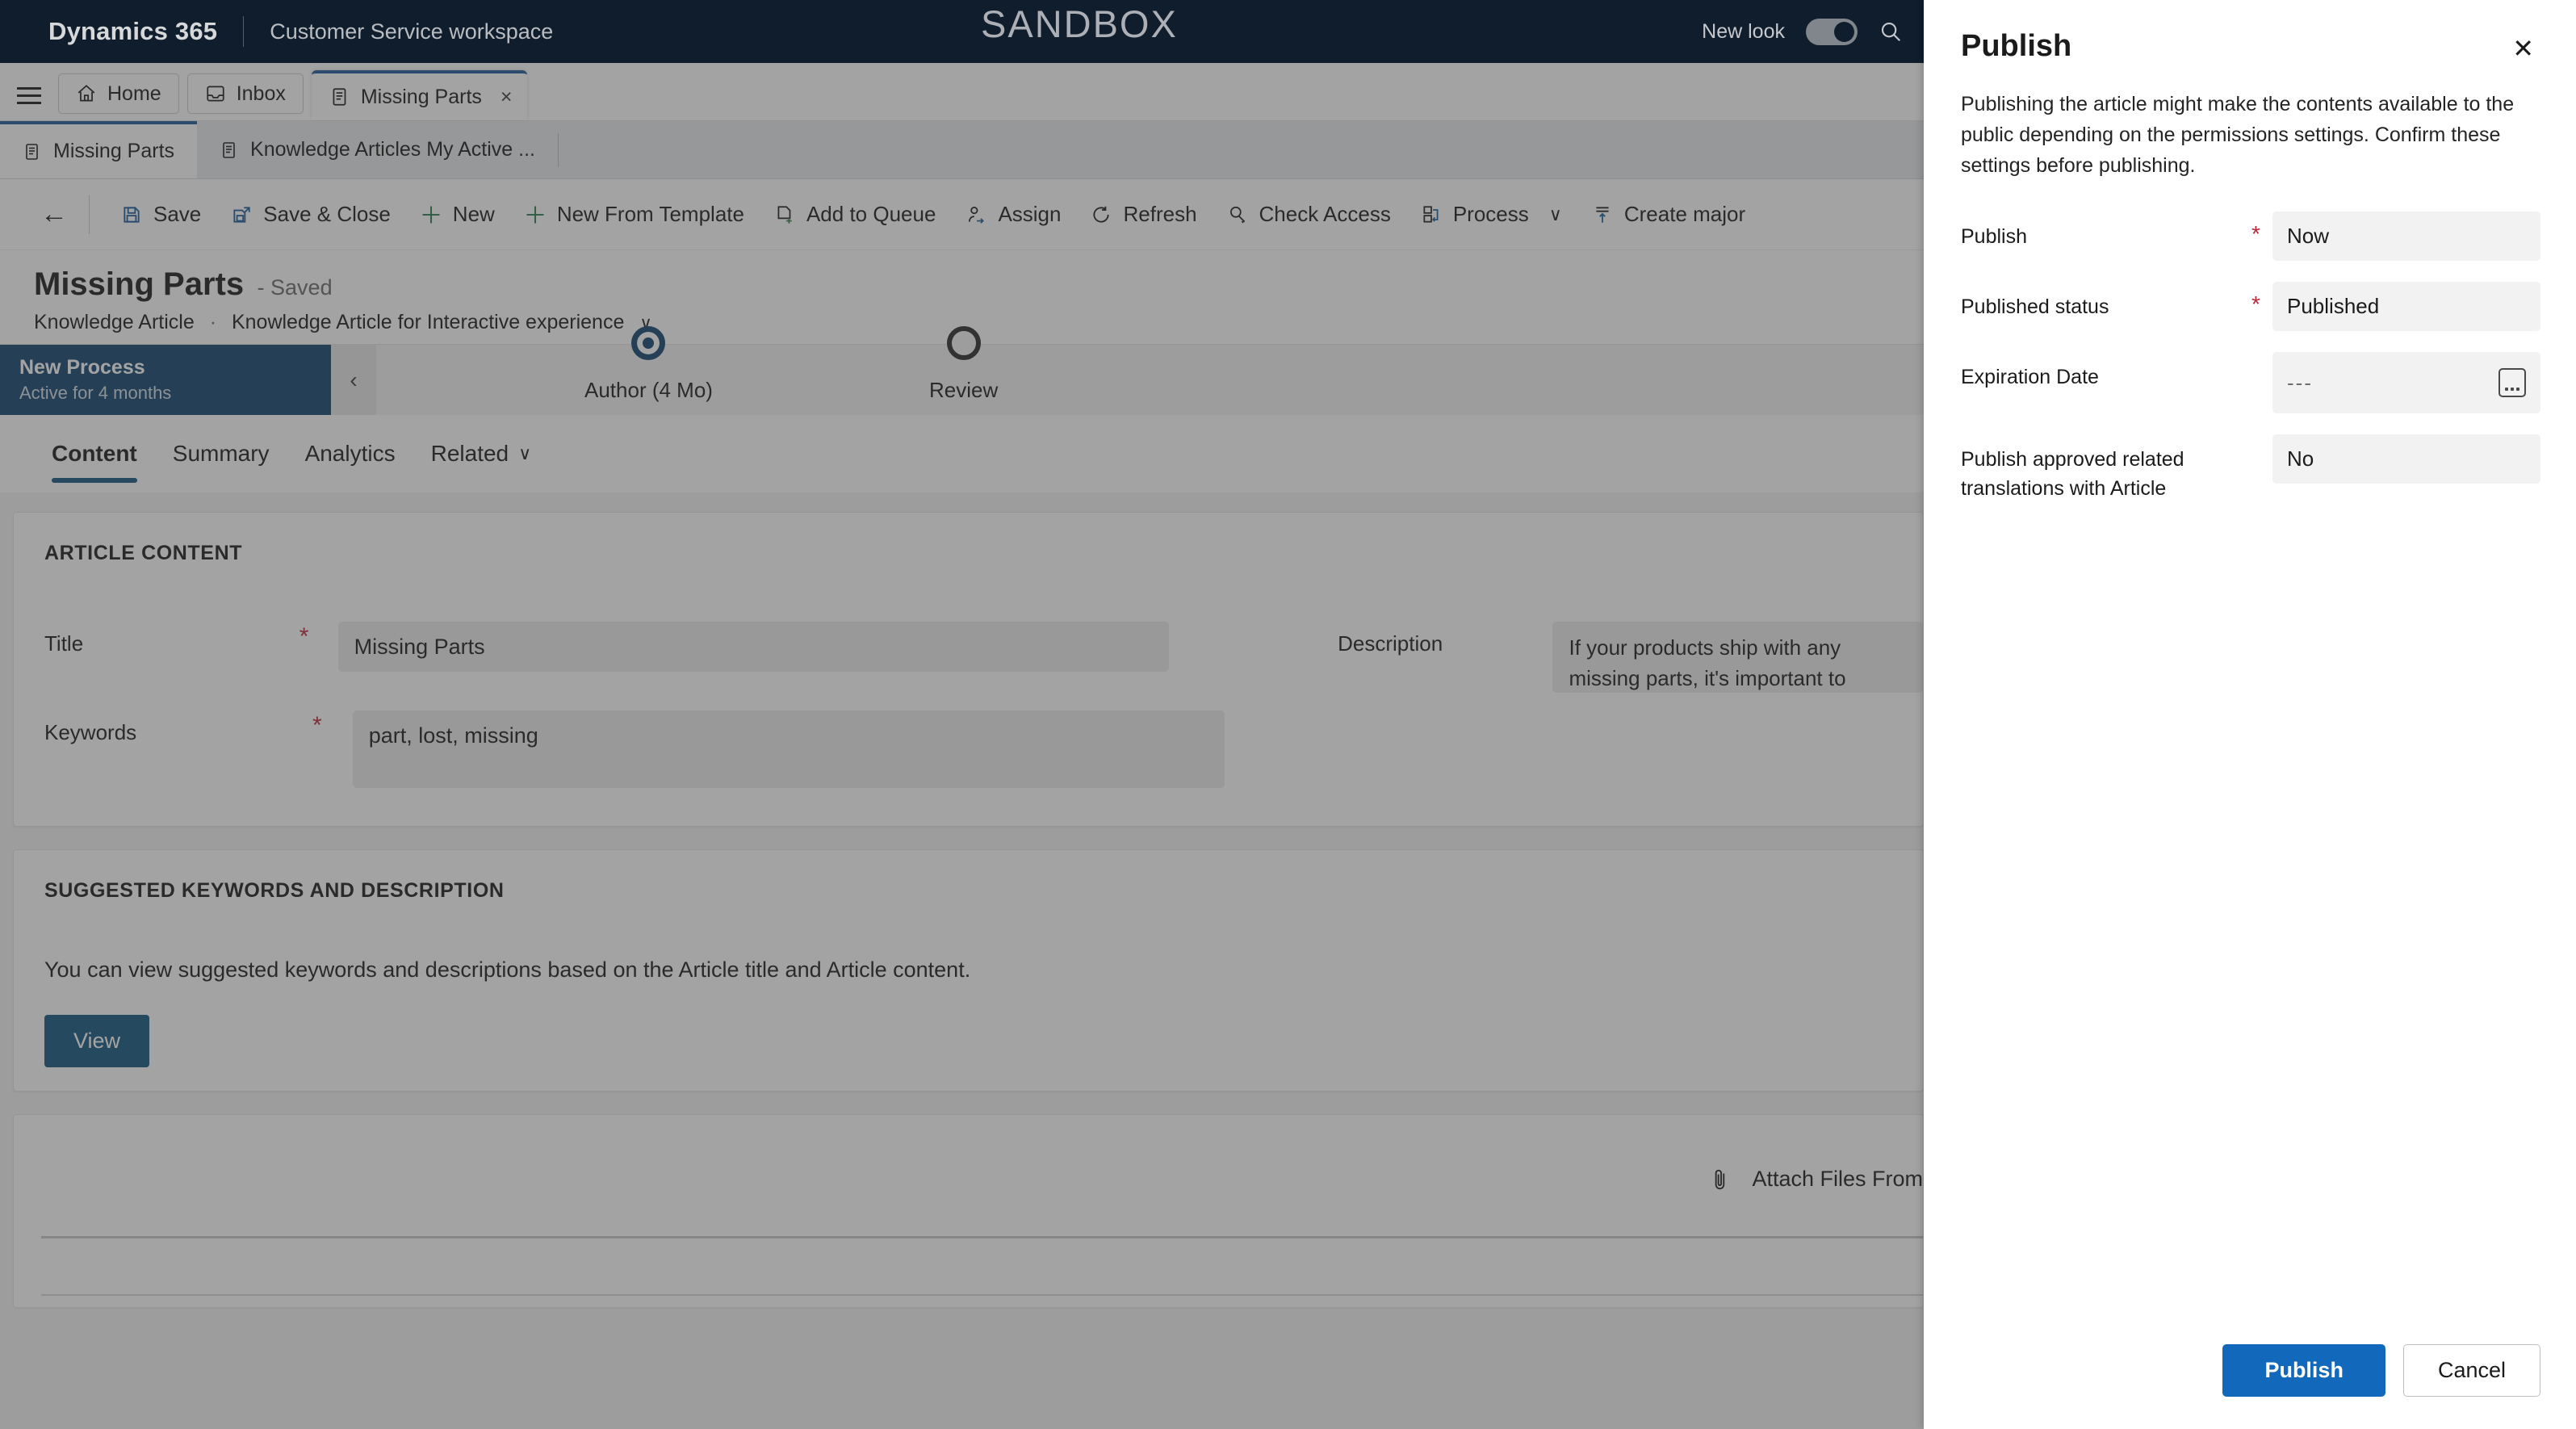 Image resolution: width=2576 pixels, height=1429 pixels. I want to click on close-icon: ✕, so click(2523, 48).